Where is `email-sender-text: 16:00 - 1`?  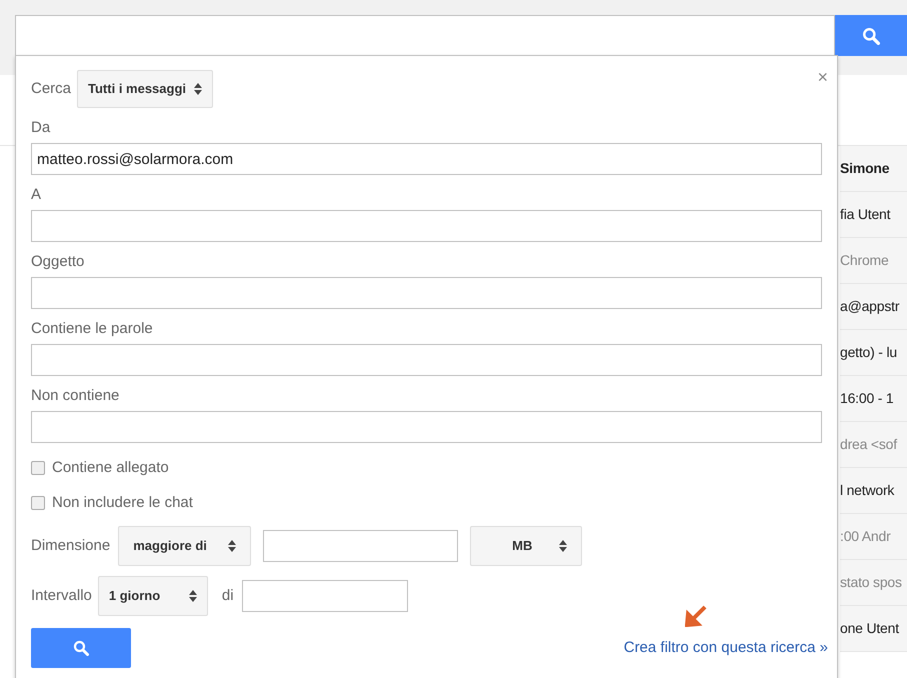
email-sender-text: 16:00 - 1 is located at coordinates (867, 398).